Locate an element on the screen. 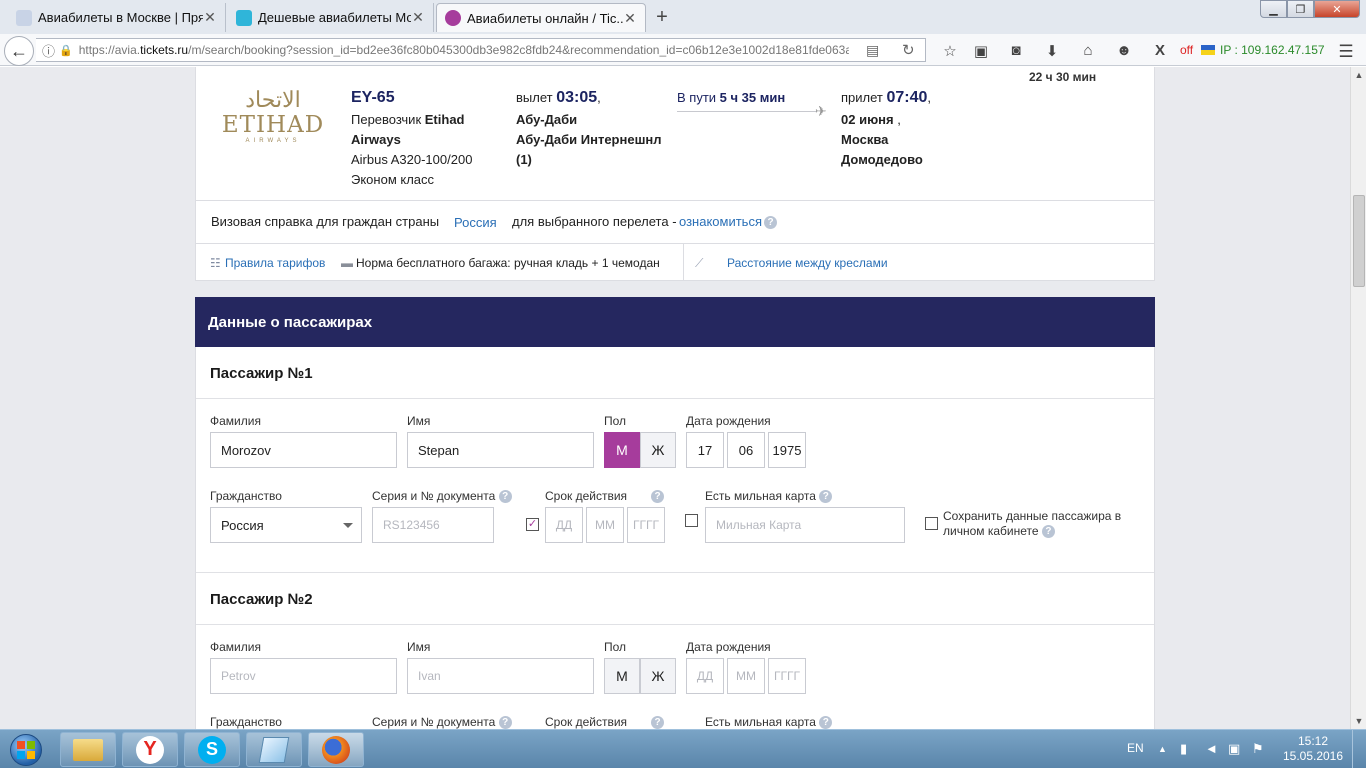 Image resolution: width=1366 pixels, height=768 pixels. system-clock: 15:12 15.05.2016 is located at coordinates (1313, 749).